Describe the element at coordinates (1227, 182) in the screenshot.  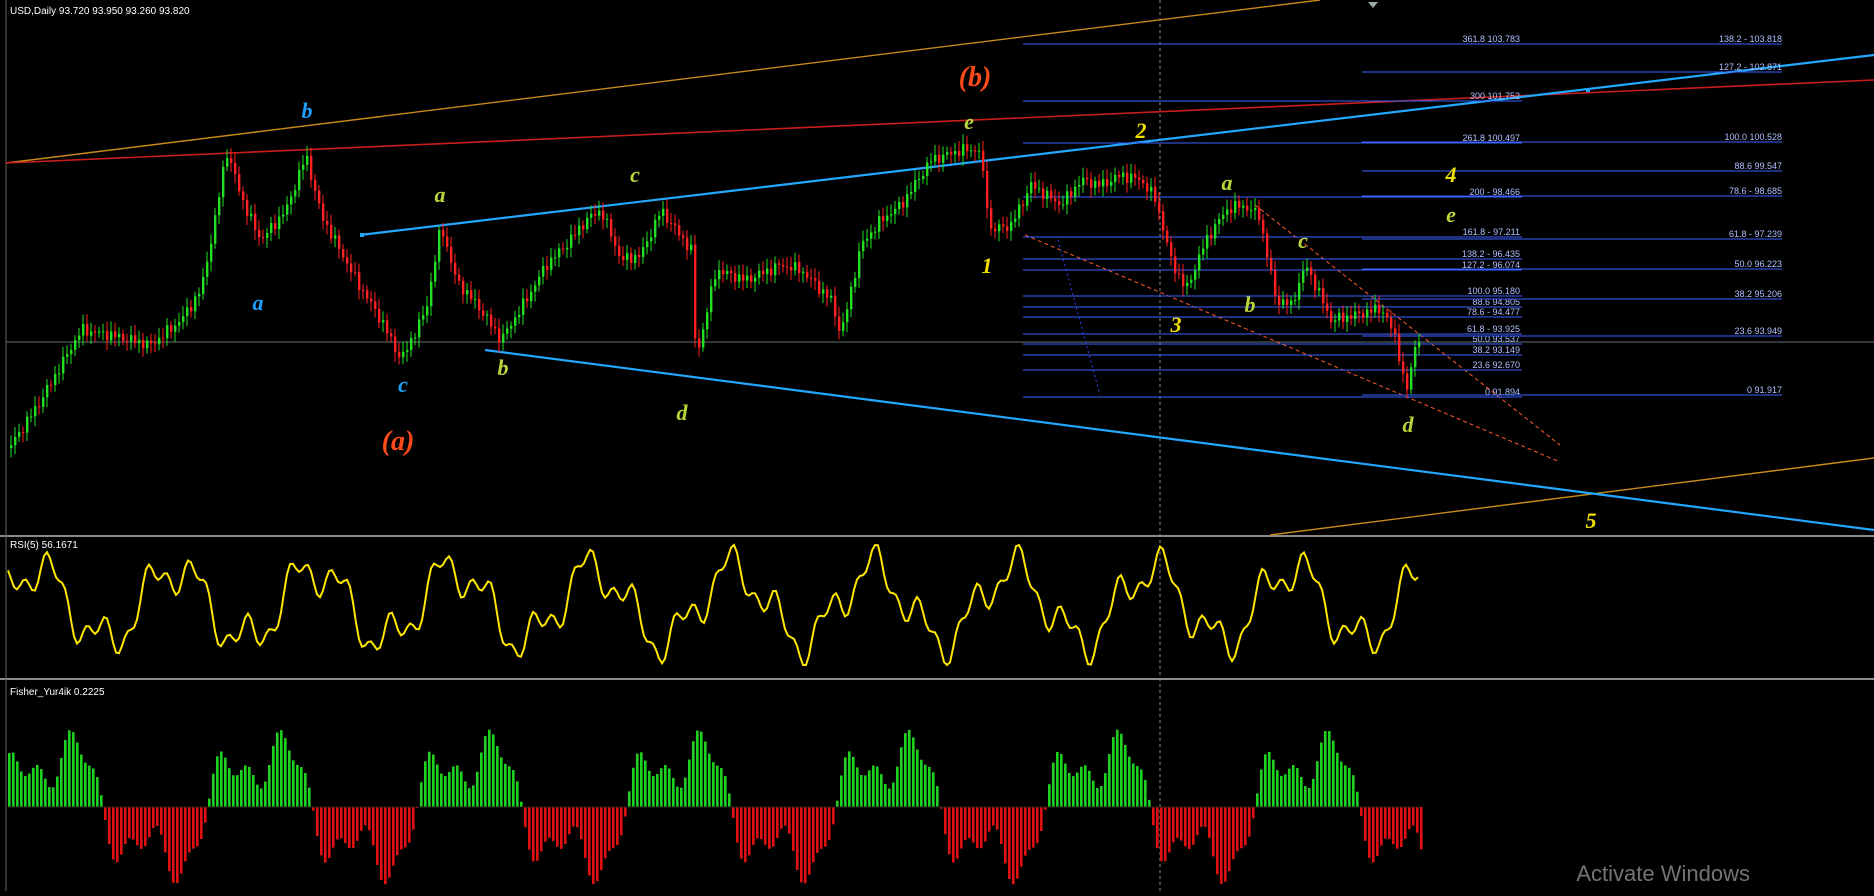
I see `wave-label: a` at that location.